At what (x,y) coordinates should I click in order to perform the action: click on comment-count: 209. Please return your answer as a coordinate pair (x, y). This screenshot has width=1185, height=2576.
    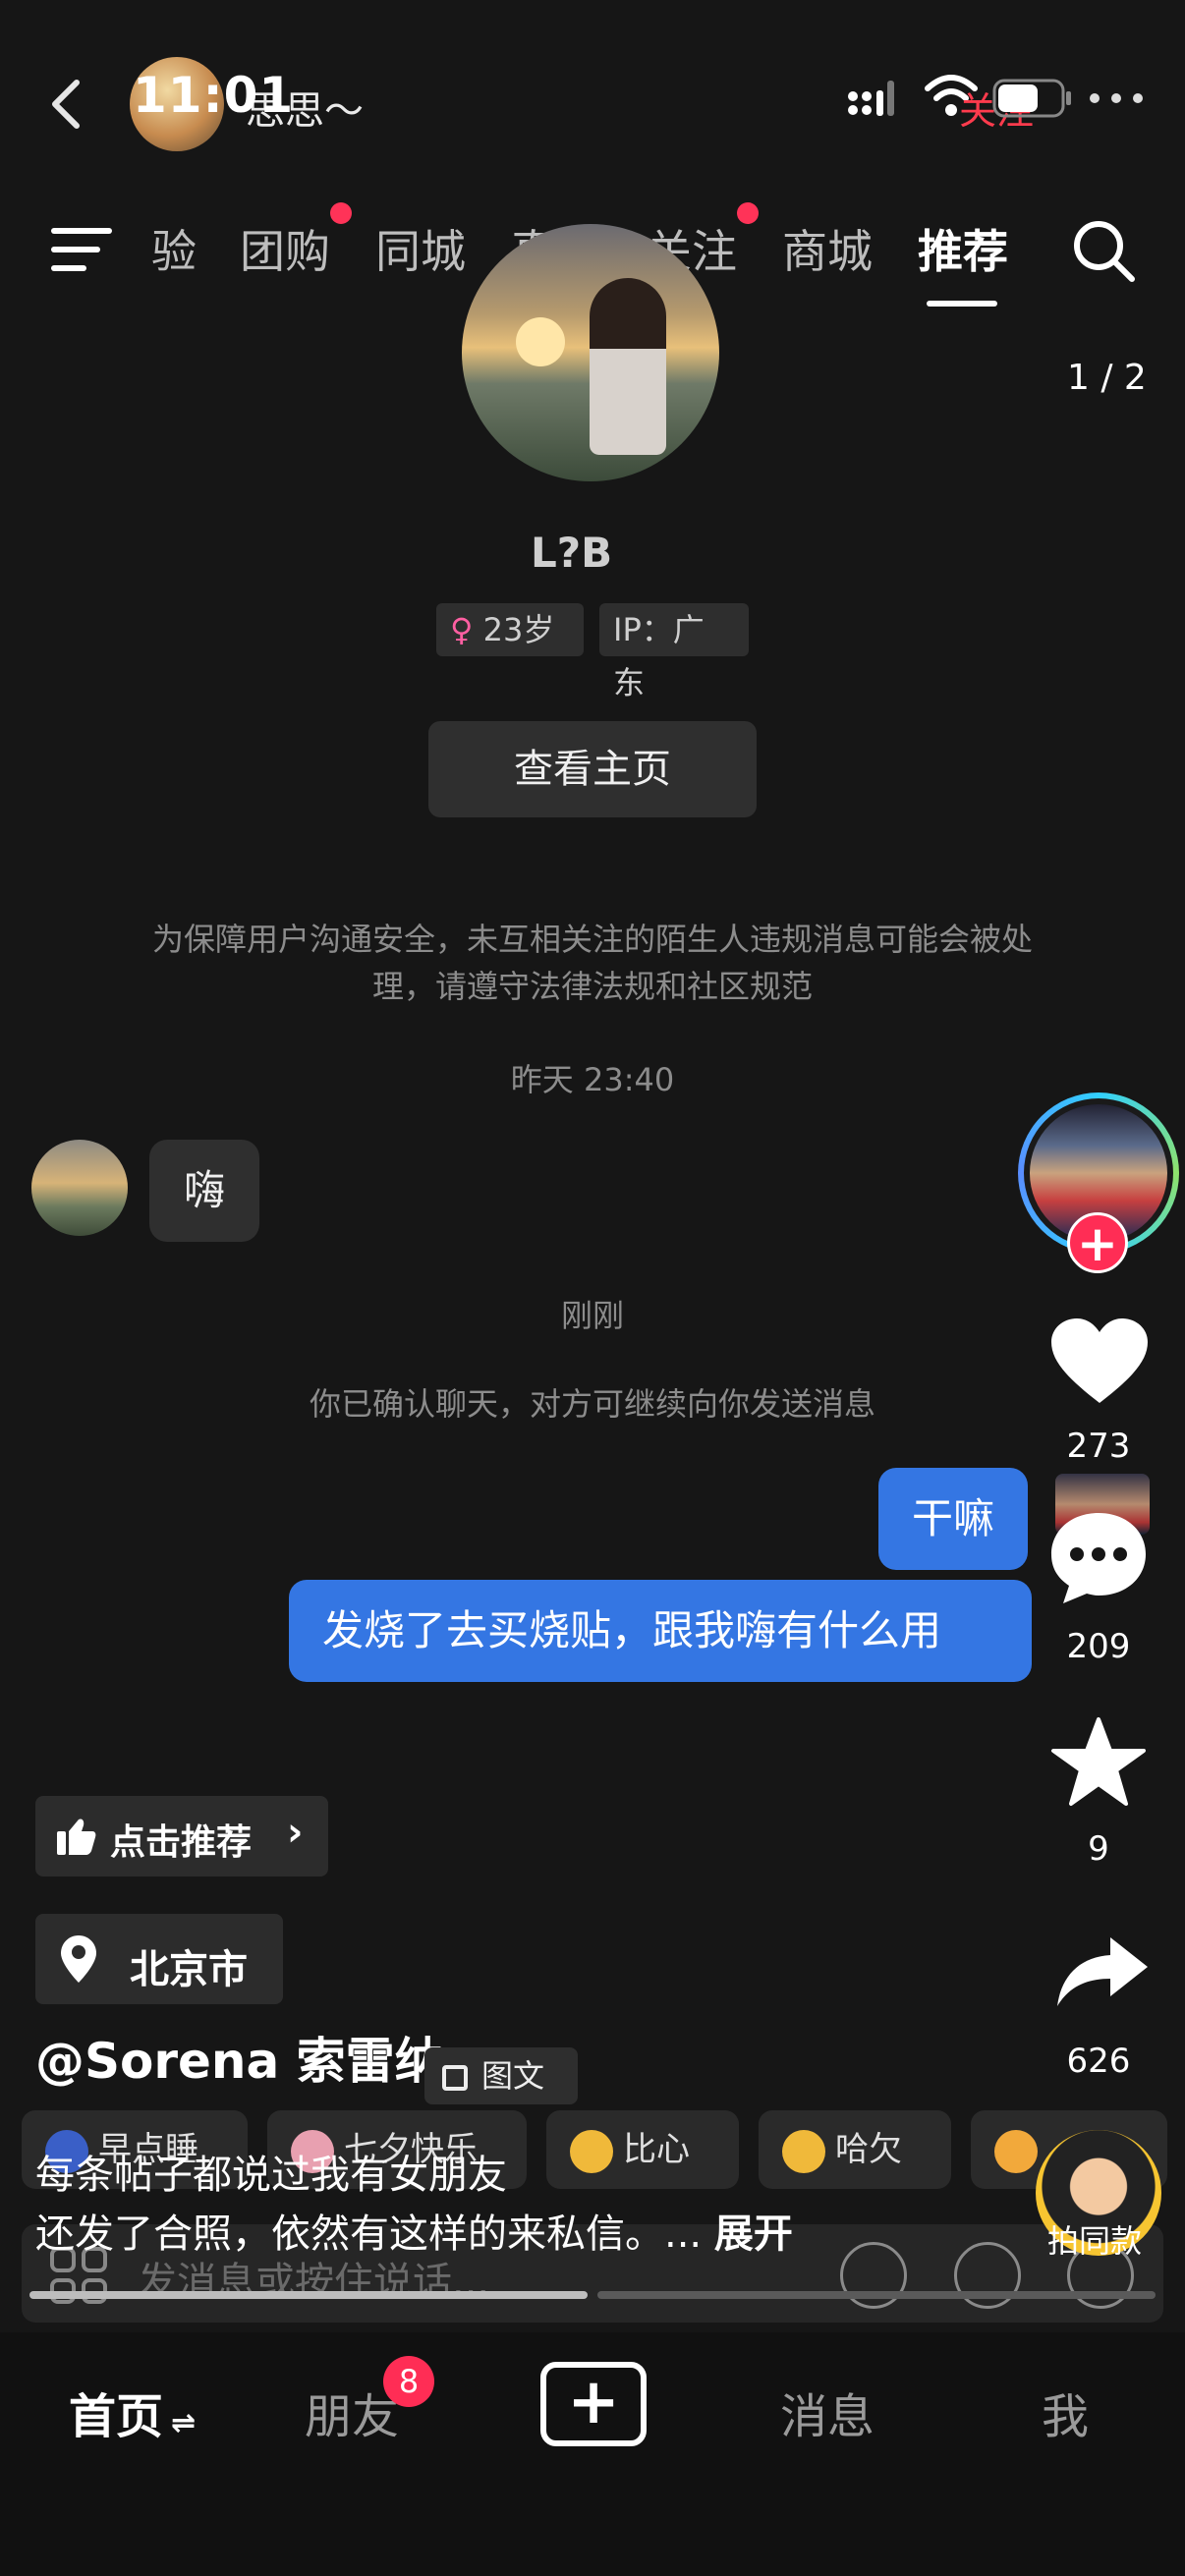
    Looking at the image, I should click on (1099, 1646).